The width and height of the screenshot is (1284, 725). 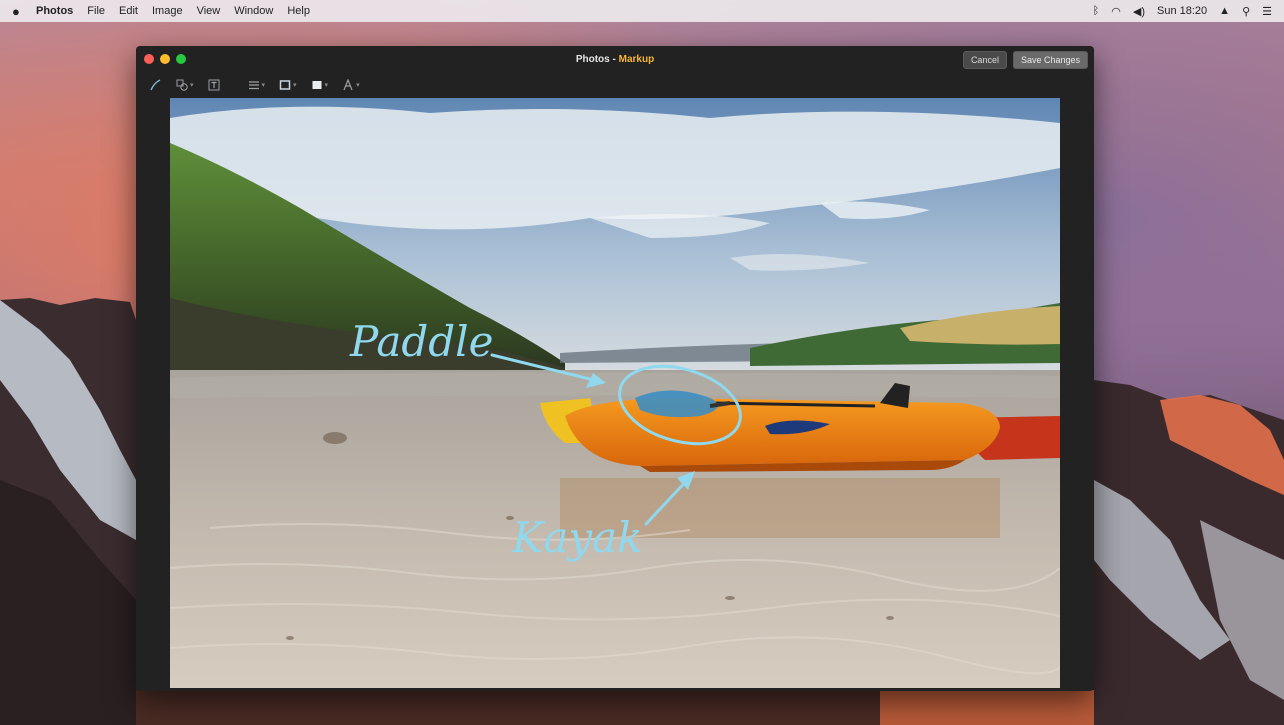 What do you see at coordinates (1050, 60) in the screenshot?
I see `save-changes-button: Save Changes` at bounding box center [1050, 60].